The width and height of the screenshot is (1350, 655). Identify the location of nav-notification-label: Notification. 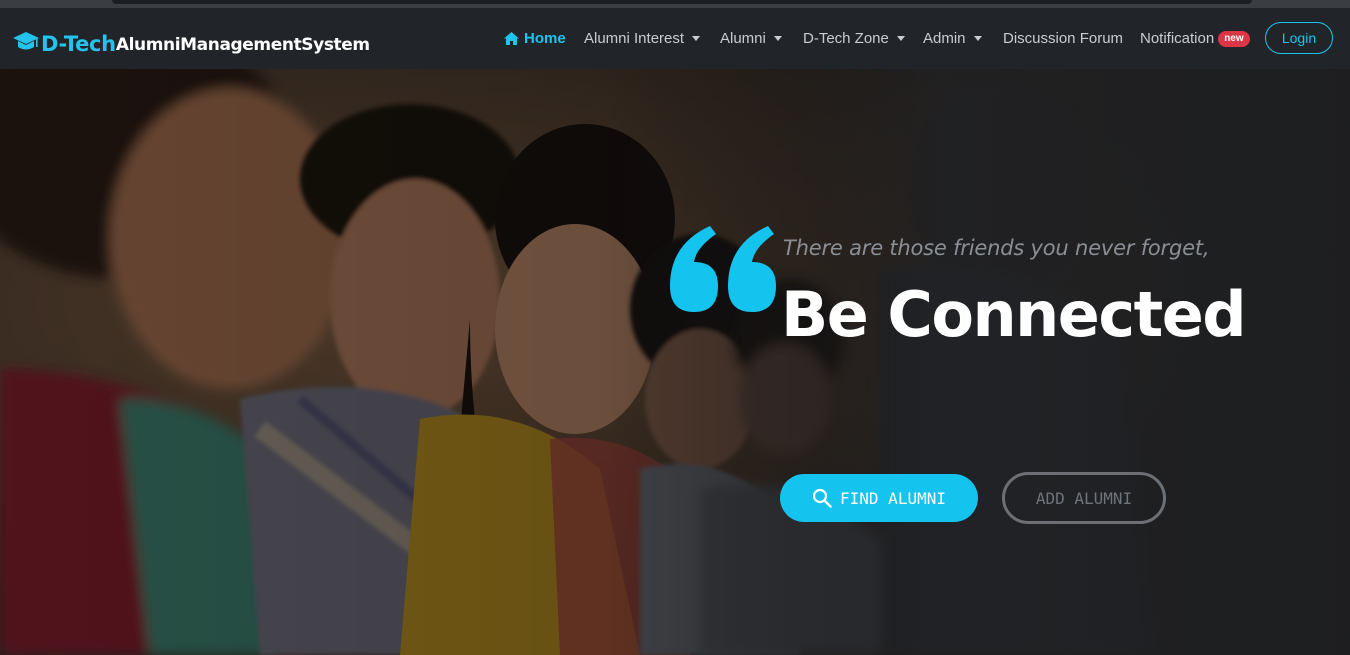
(1177, 38).